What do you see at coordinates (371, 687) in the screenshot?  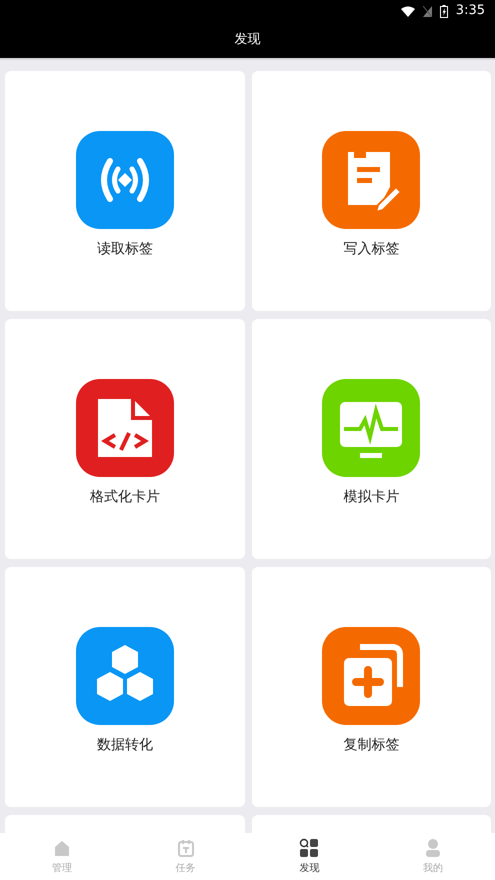 I see `feature-card: 复制标签` at bounding box center [371, 687].